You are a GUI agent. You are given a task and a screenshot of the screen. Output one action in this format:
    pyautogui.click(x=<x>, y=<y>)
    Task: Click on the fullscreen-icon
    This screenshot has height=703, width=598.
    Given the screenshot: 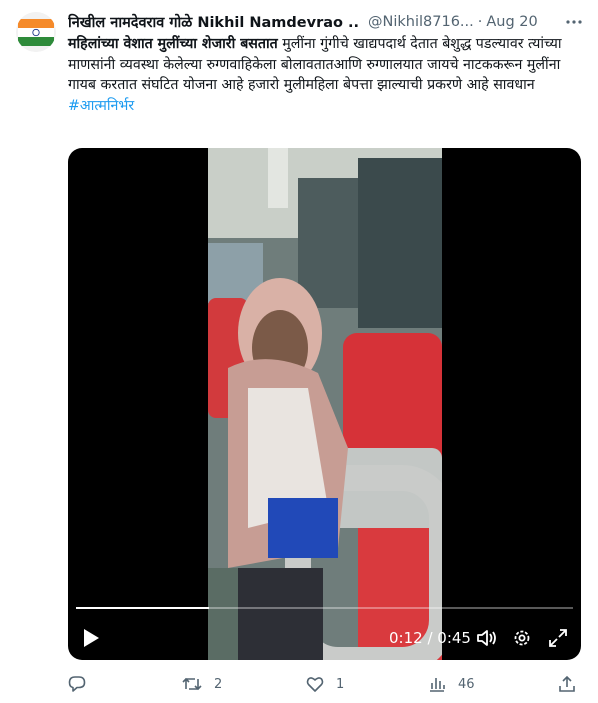 What is the action you would take?
    pyautogui.click(x=558, y=638)
    